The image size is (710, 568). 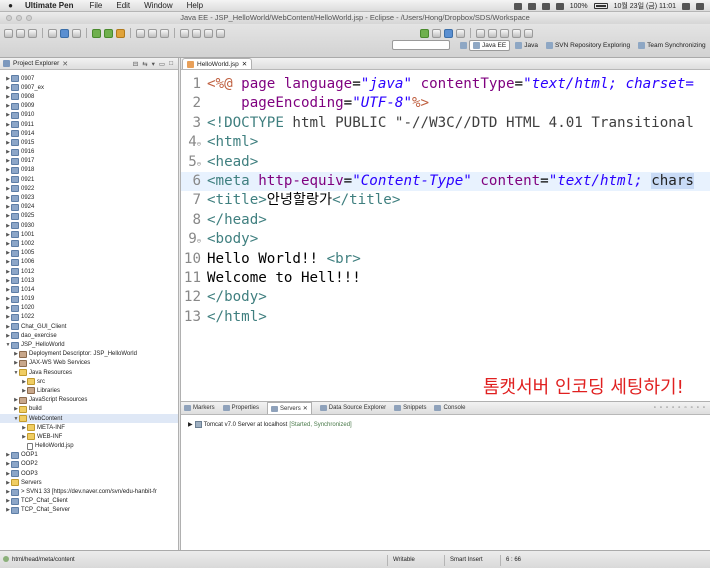 I want to click on code-line: 4⊖ <html>, so click(x=445, y=142).